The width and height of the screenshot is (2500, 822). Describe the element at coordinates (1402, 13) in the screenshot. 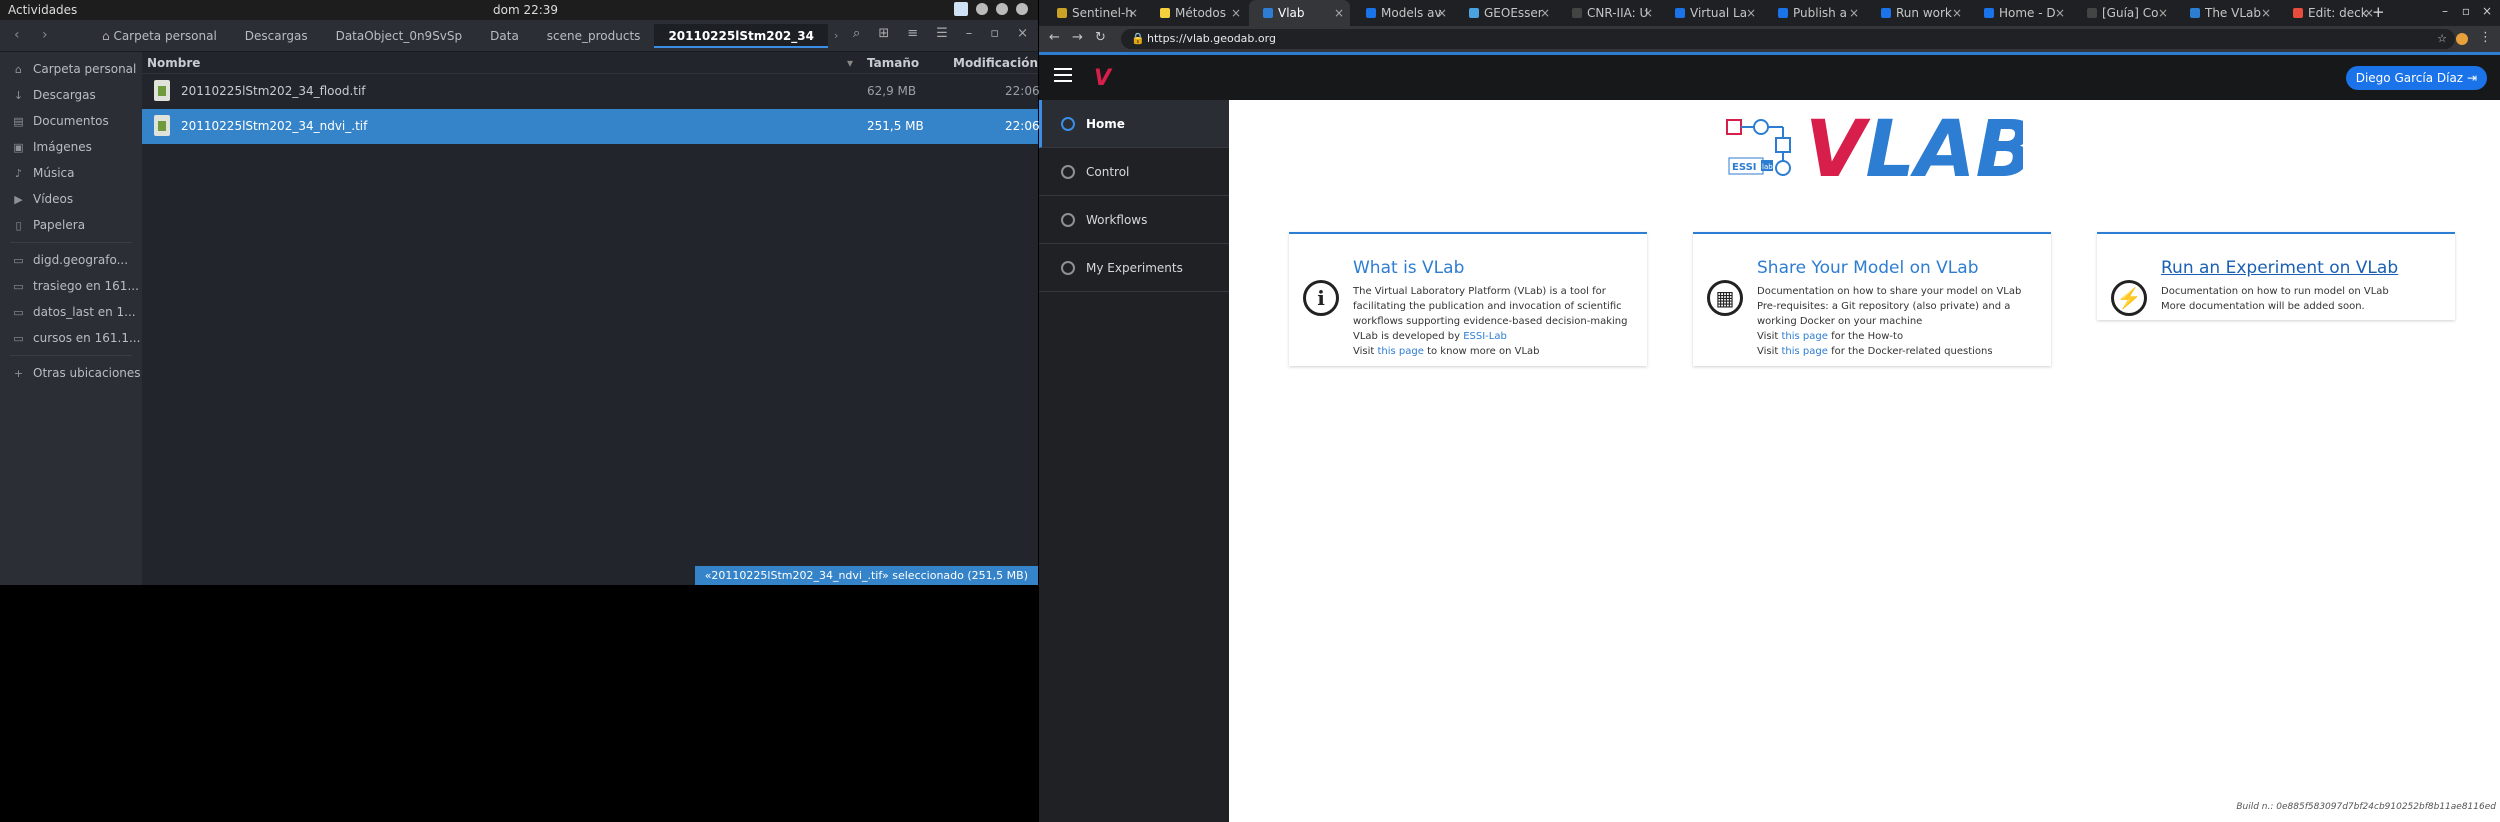

I see `browser-tab: Models av ×` at that location.